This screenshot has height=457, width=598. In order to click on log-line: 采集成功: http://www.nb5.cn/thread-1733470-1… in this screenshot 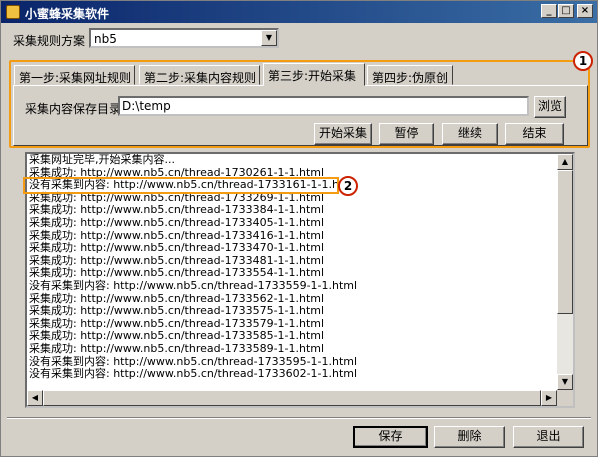, I will do `click(177, 248)`.